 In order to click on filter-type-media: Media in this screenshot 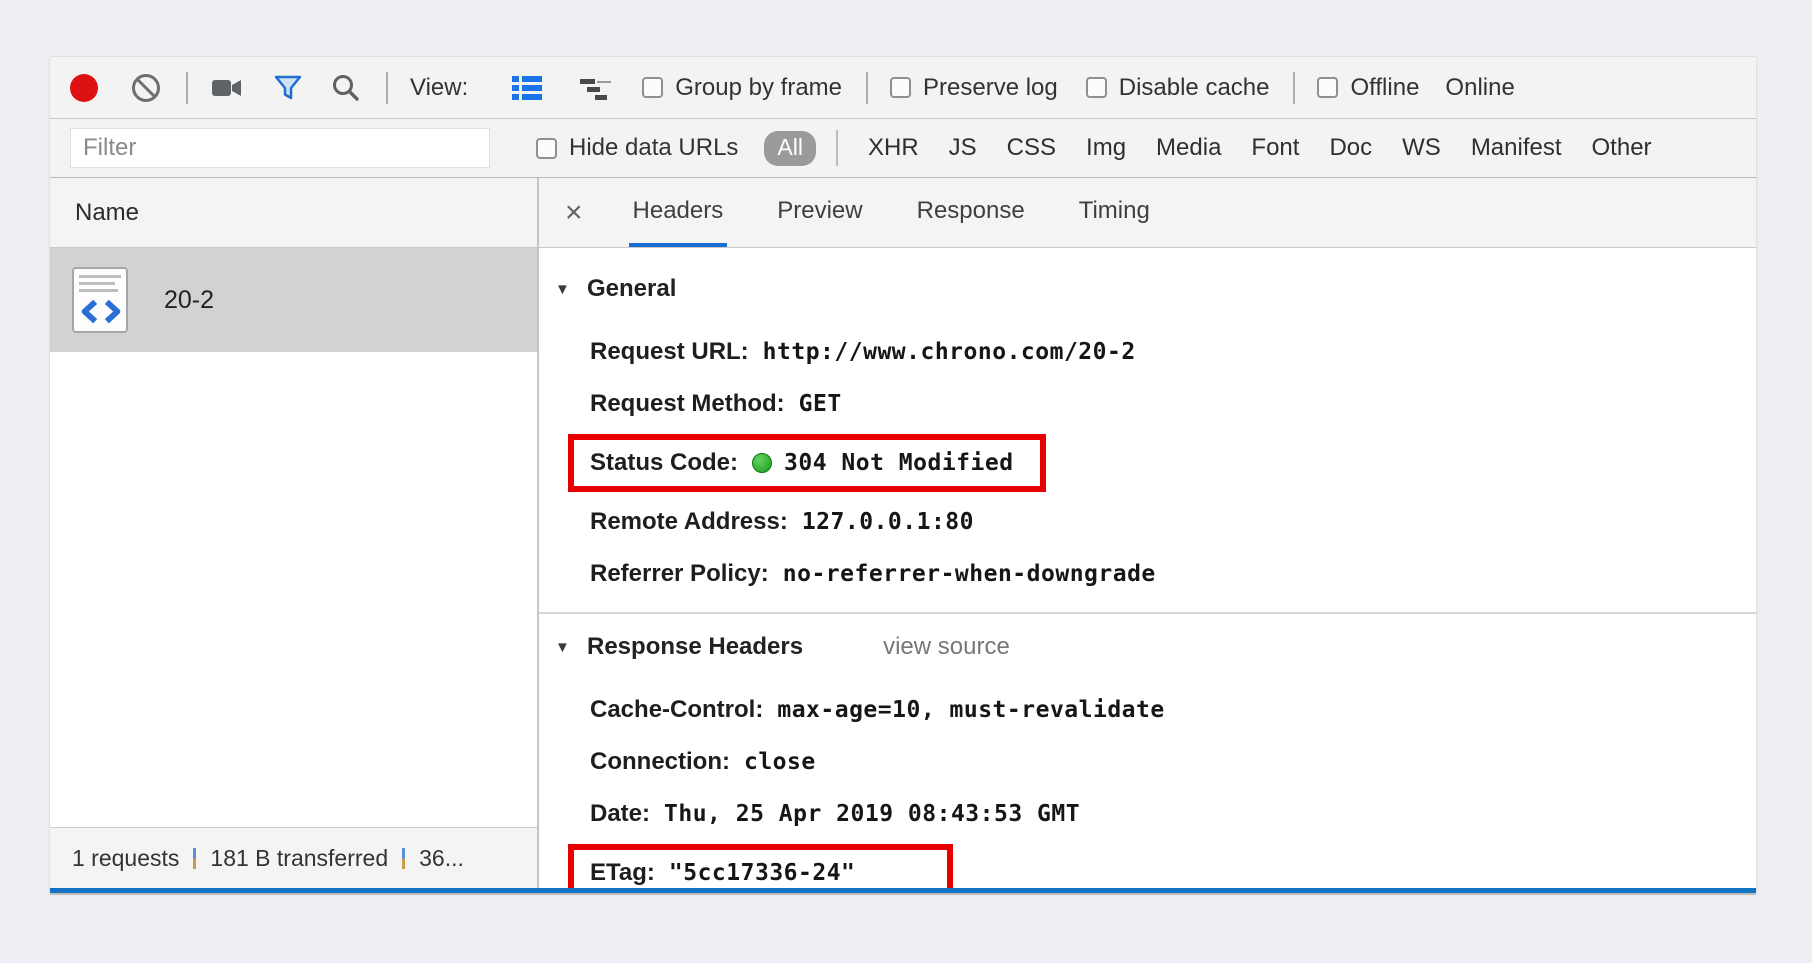, I will do `click(1188, 148)`.